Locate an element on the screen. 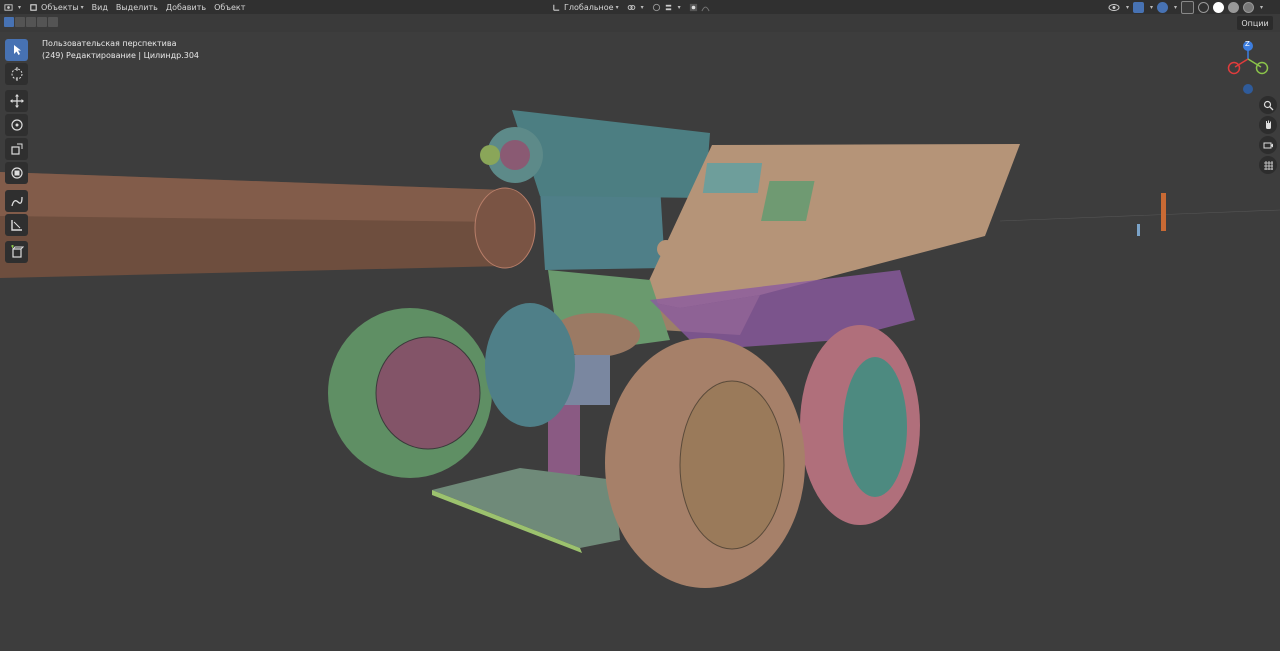  wireframe-shading-icon is located at coordinates (1204, 7).